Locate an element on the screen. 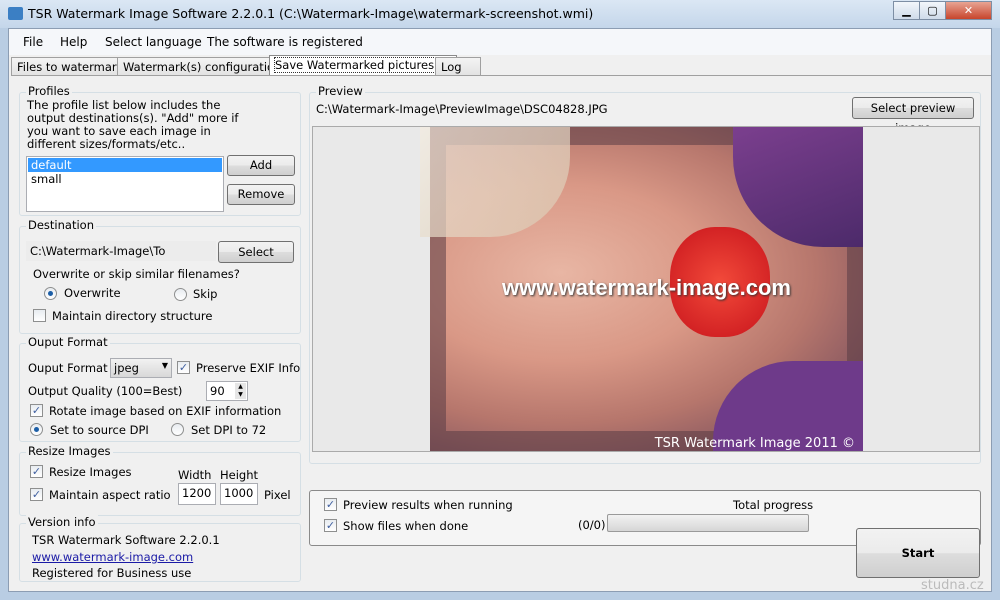 Image resolution: width=1000 pixels, height=600 pixels. tab-save-watermarked: Save Watermarked pictures as is located at coordinates (363, 65).